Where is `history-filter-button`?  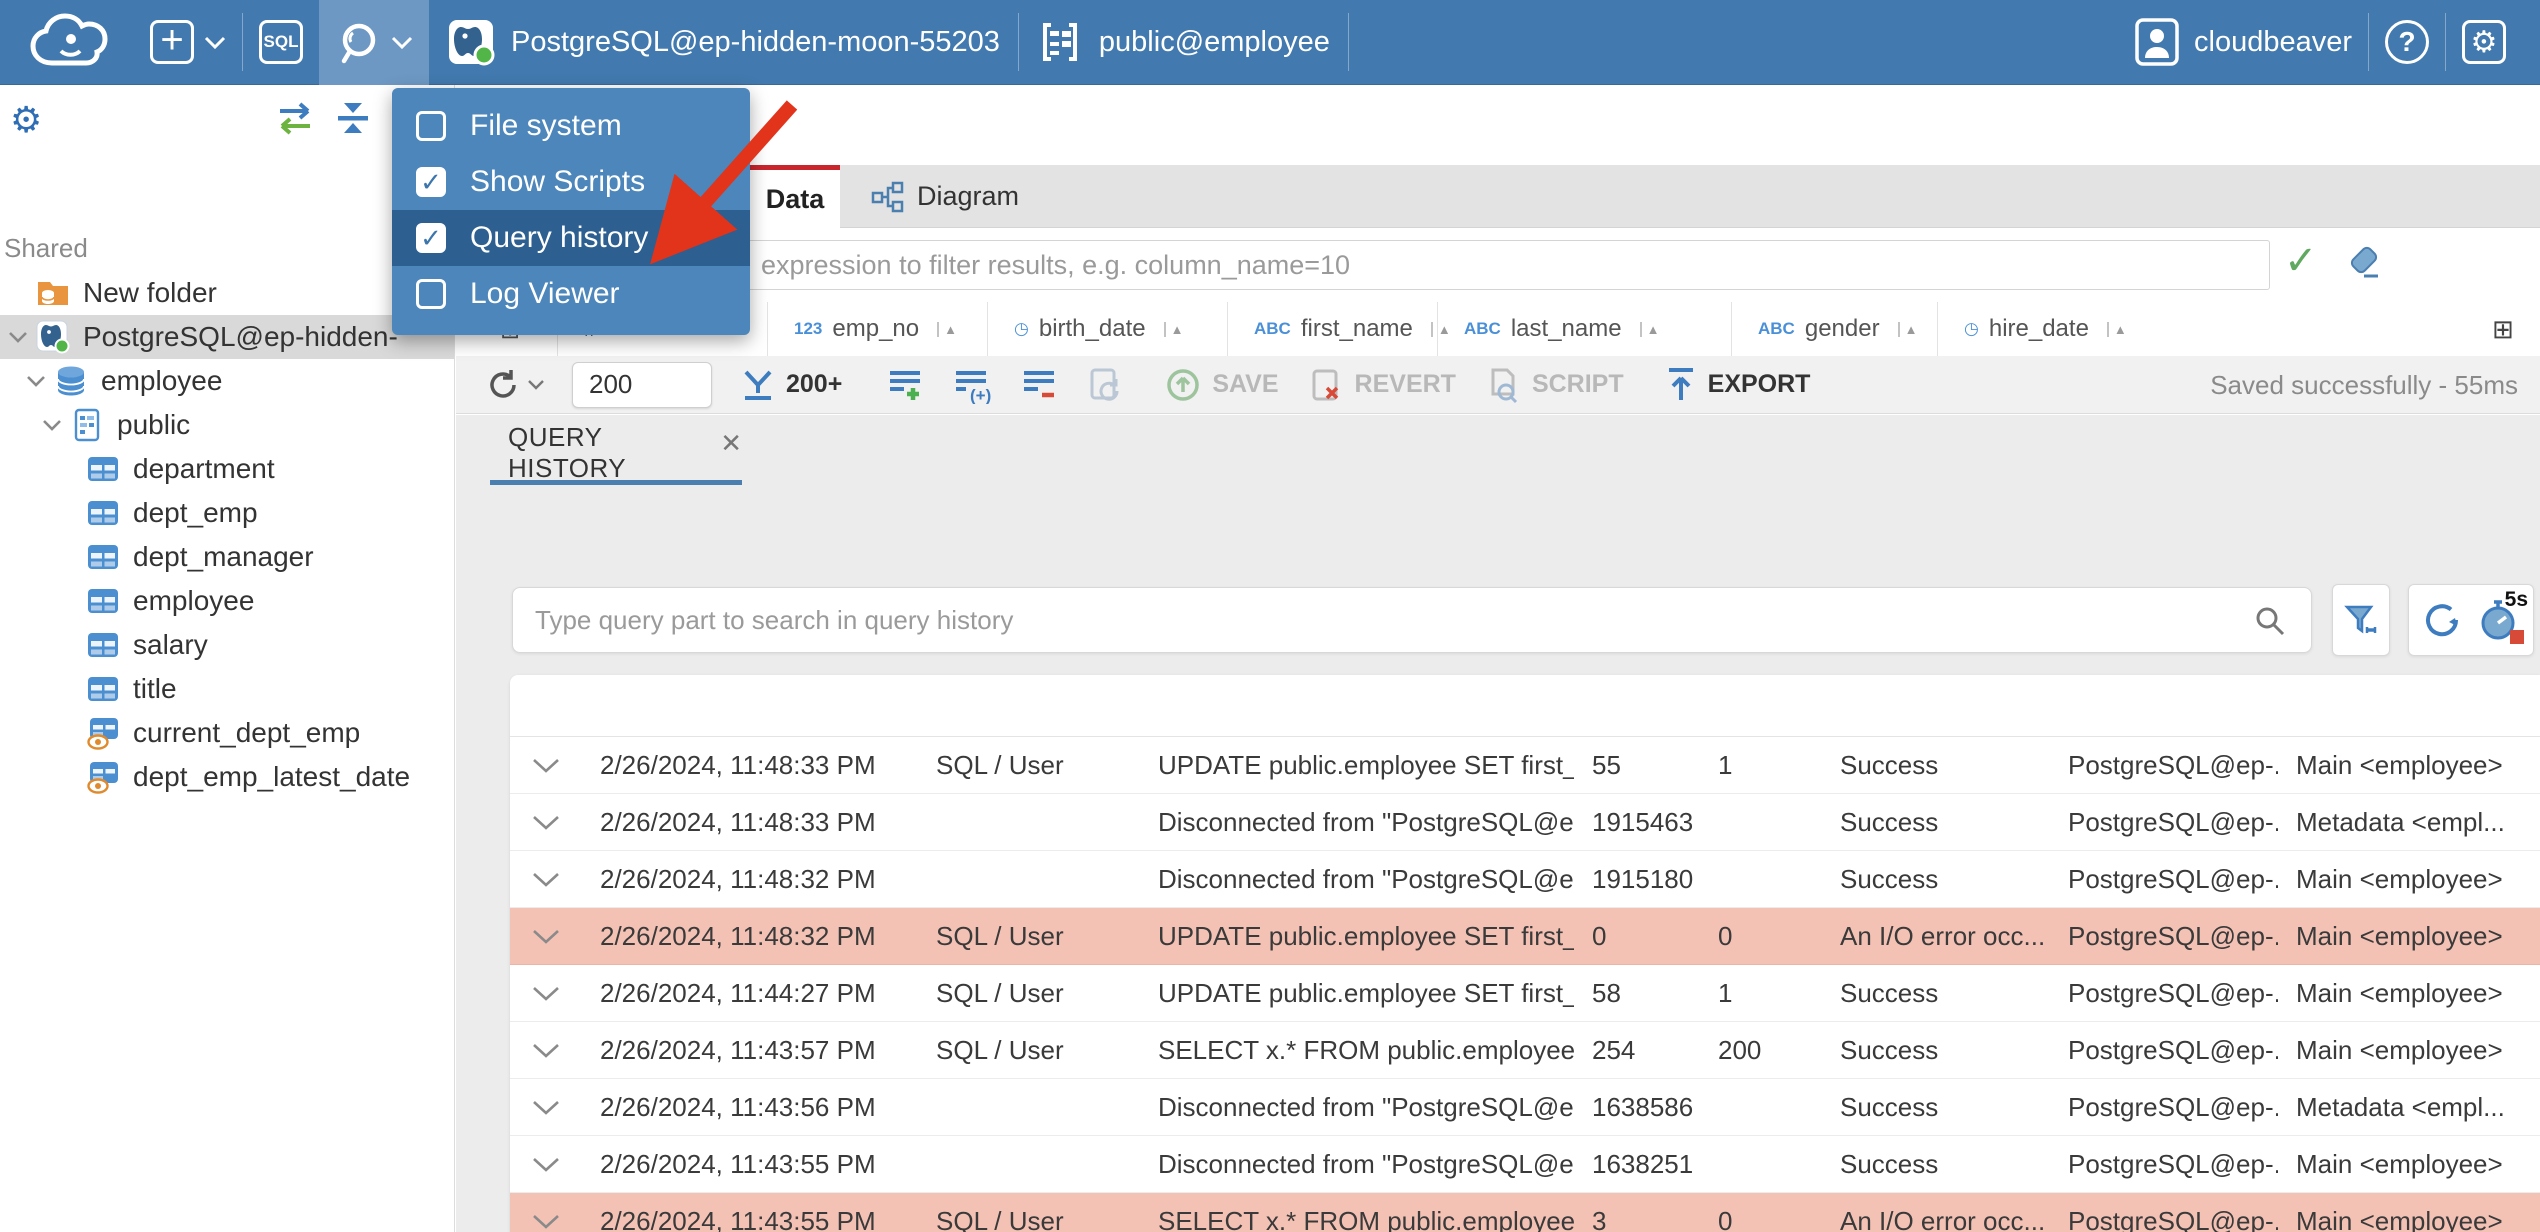 history-filter-button is located at coordinates (2361, 620).